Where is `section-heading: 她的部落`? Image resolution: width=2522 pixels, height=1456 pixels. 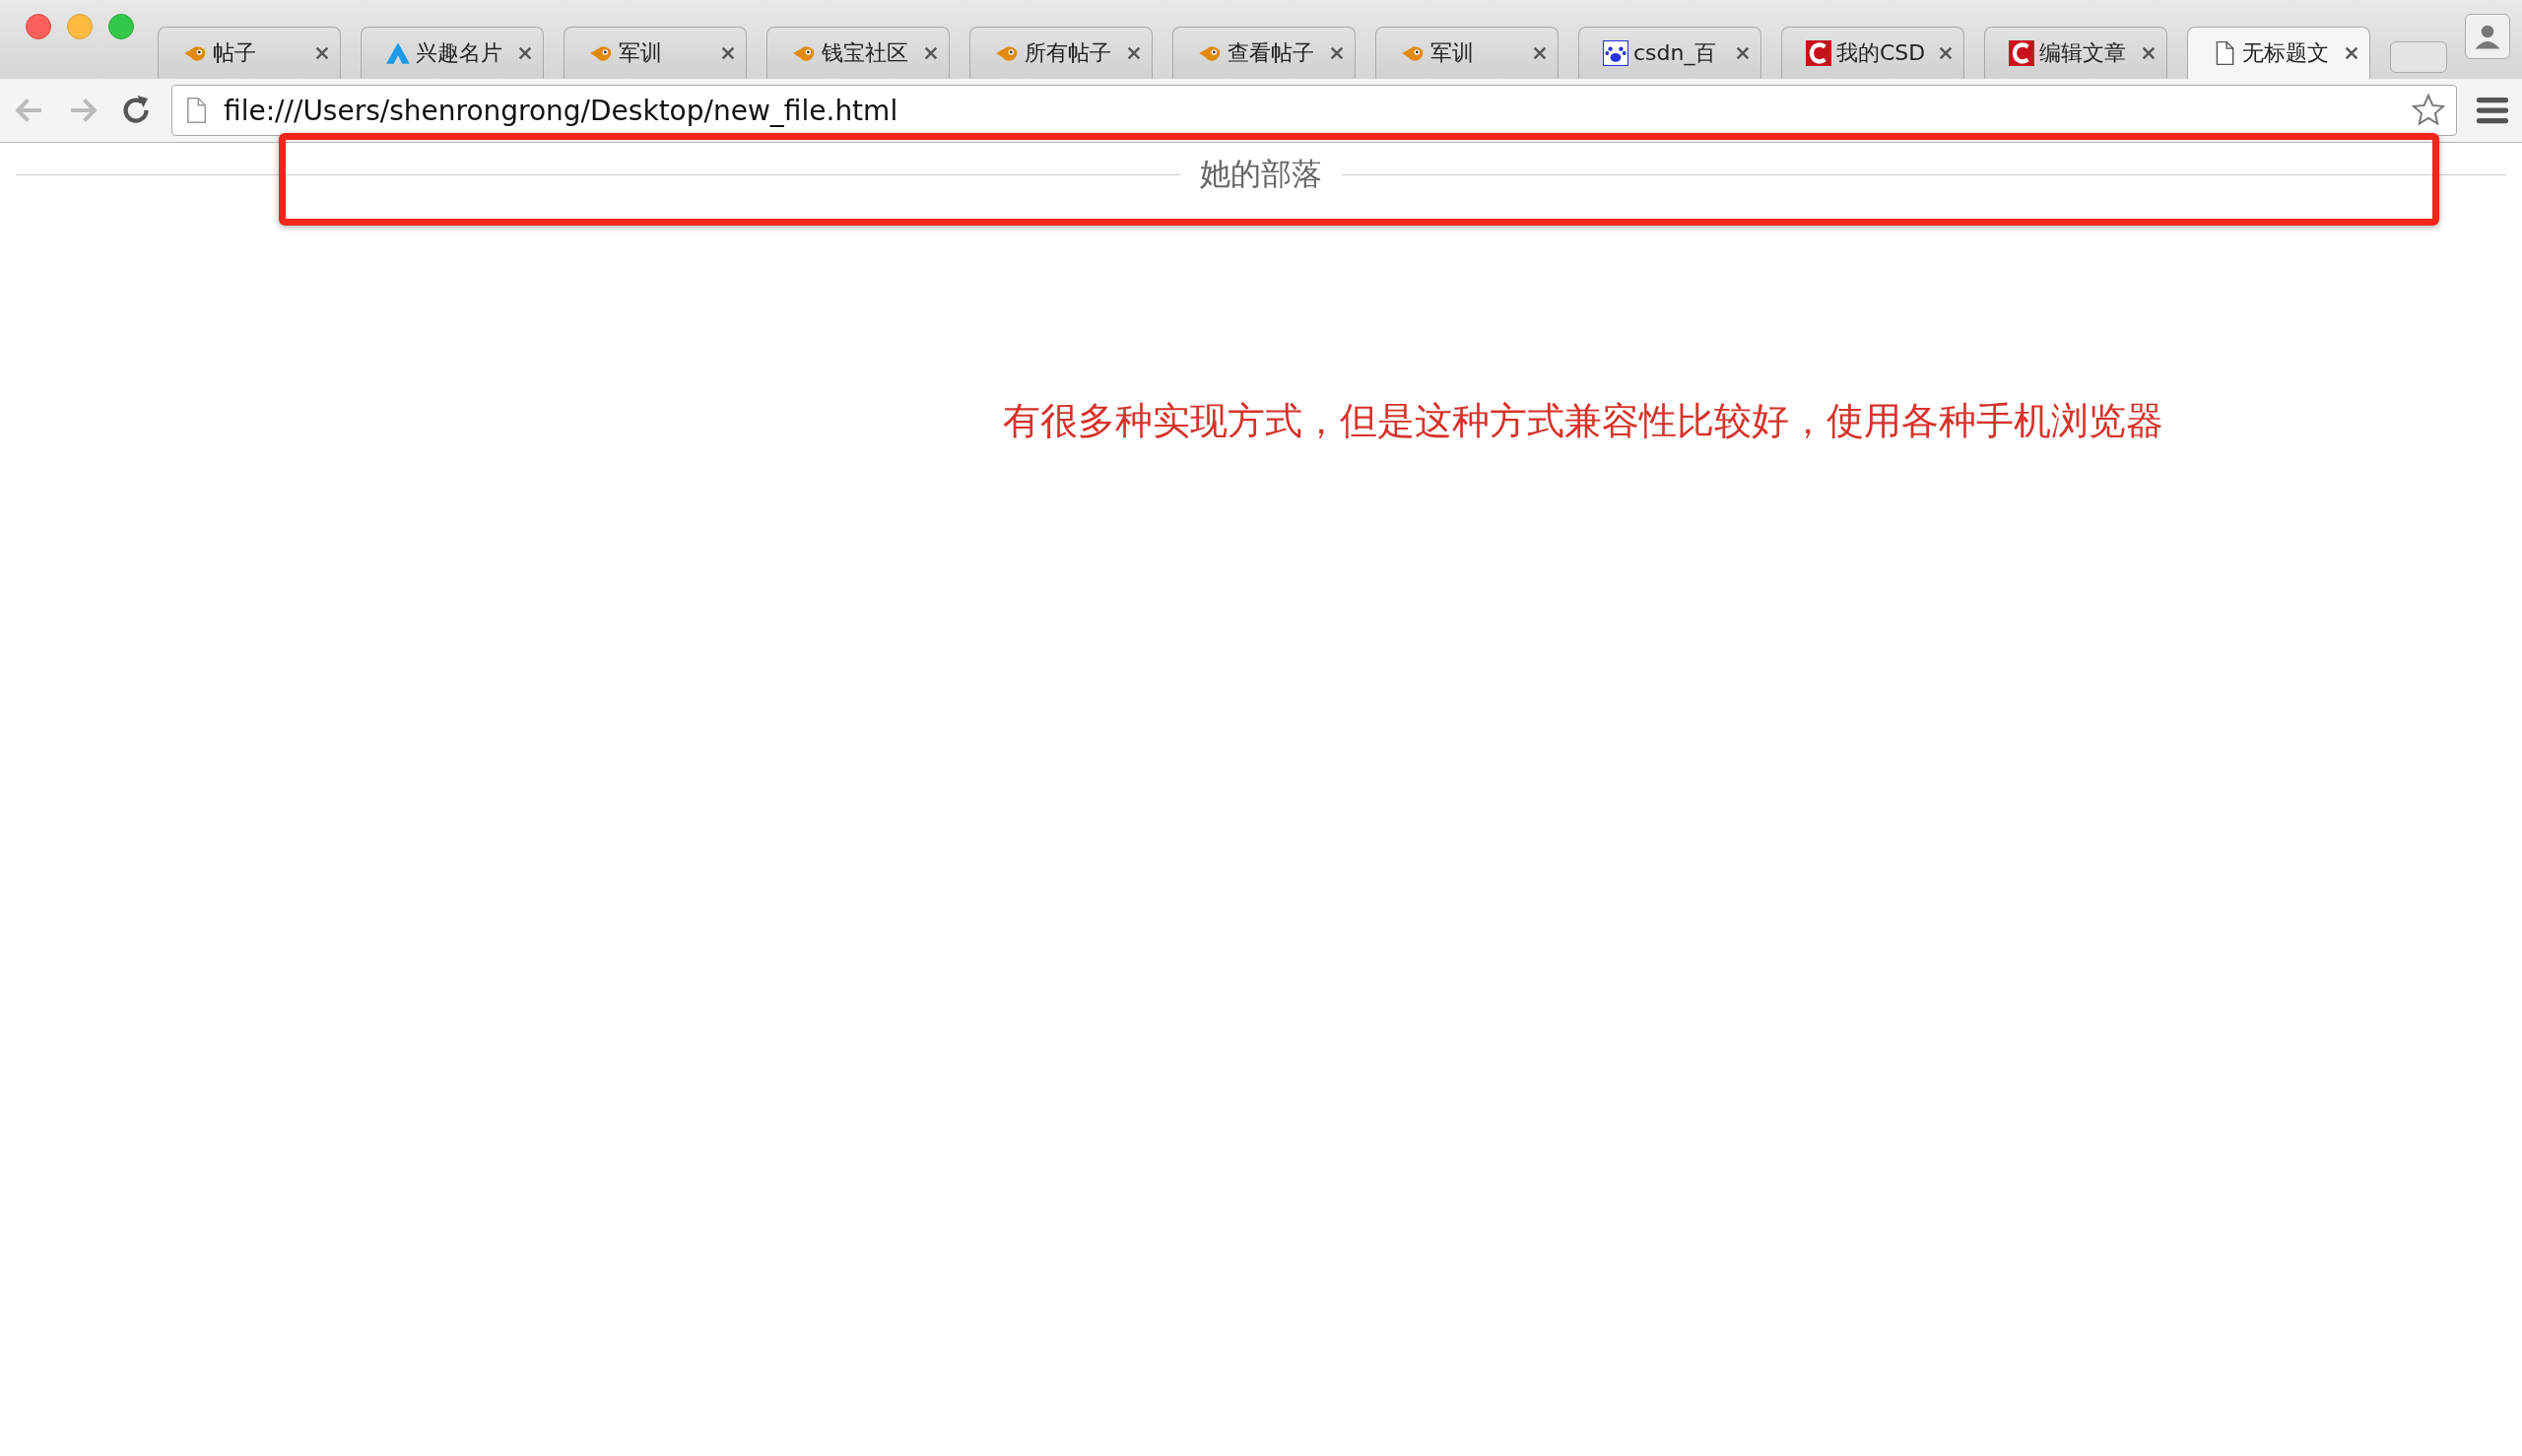 section-heading: 她的部落 is located at coordinates (1261, 174).